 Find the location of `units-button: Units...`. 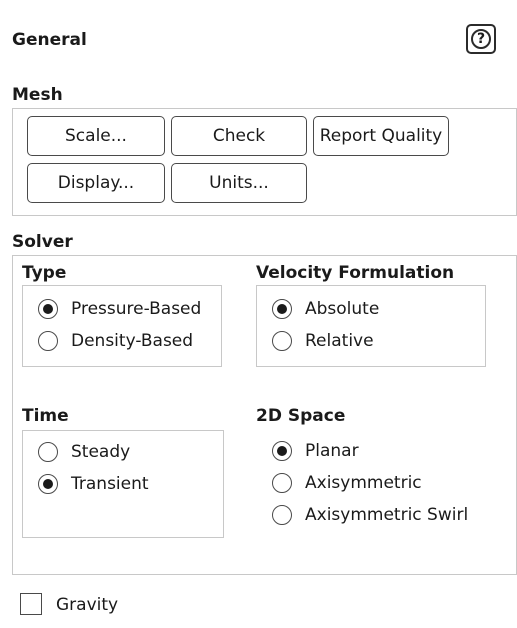

units-button: Units... is located at coordinates (239, 183).